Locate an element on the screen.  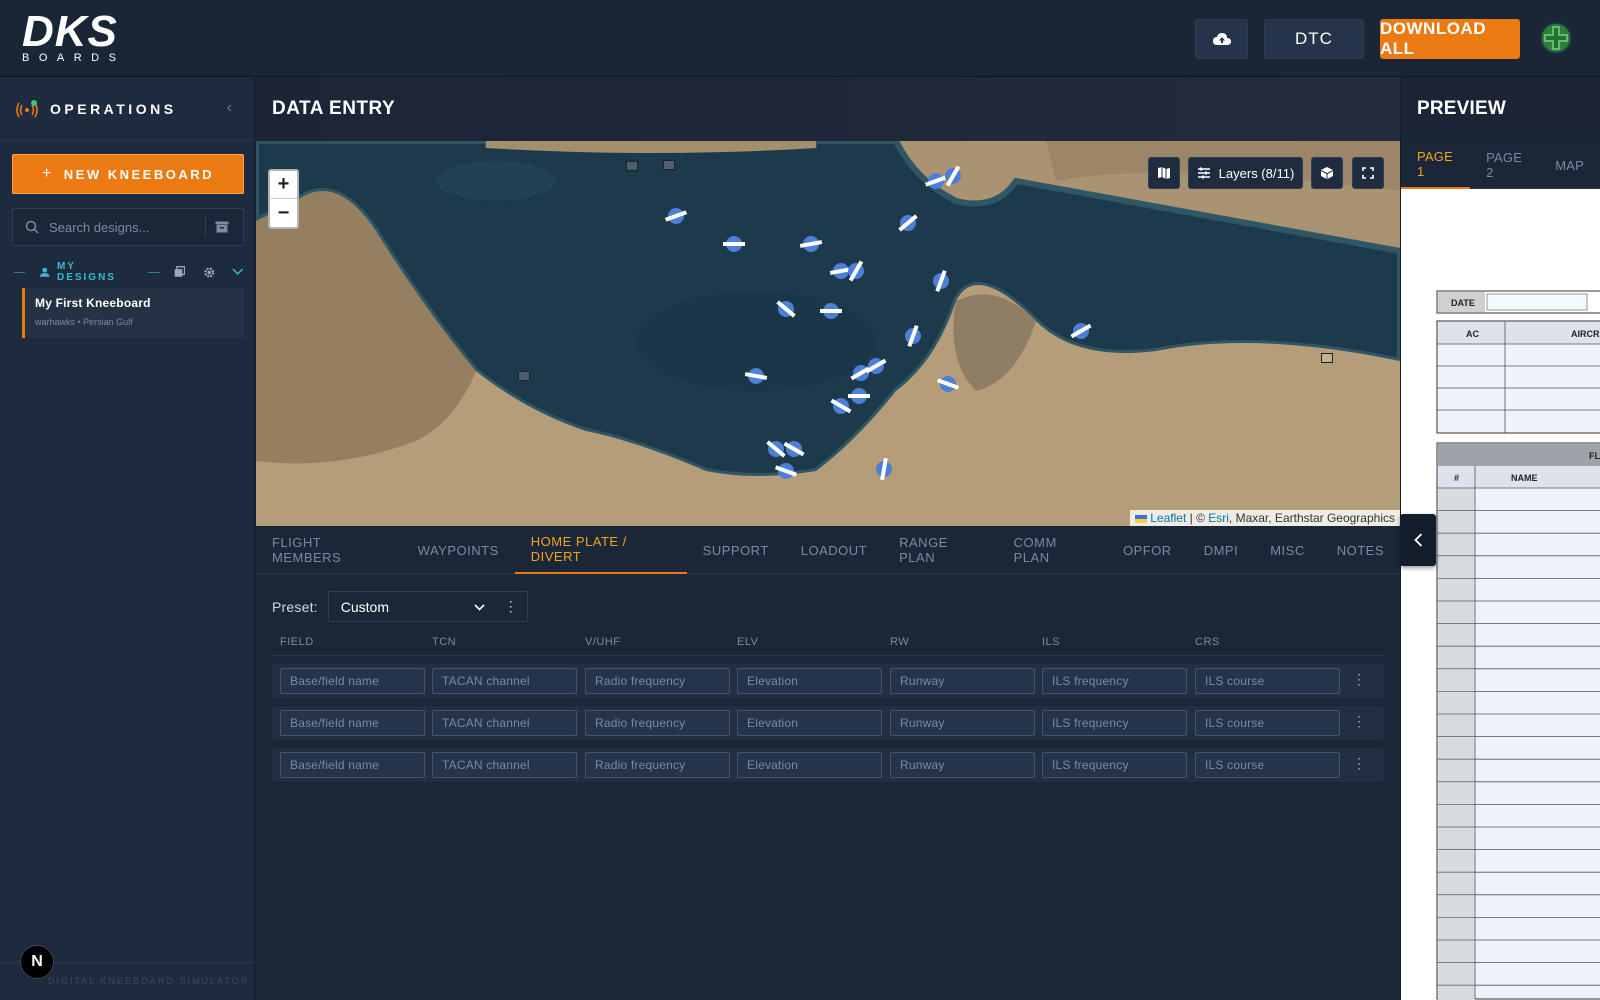
tab-range-plan: RANGE PLAN is located at coordinates (940, 550).